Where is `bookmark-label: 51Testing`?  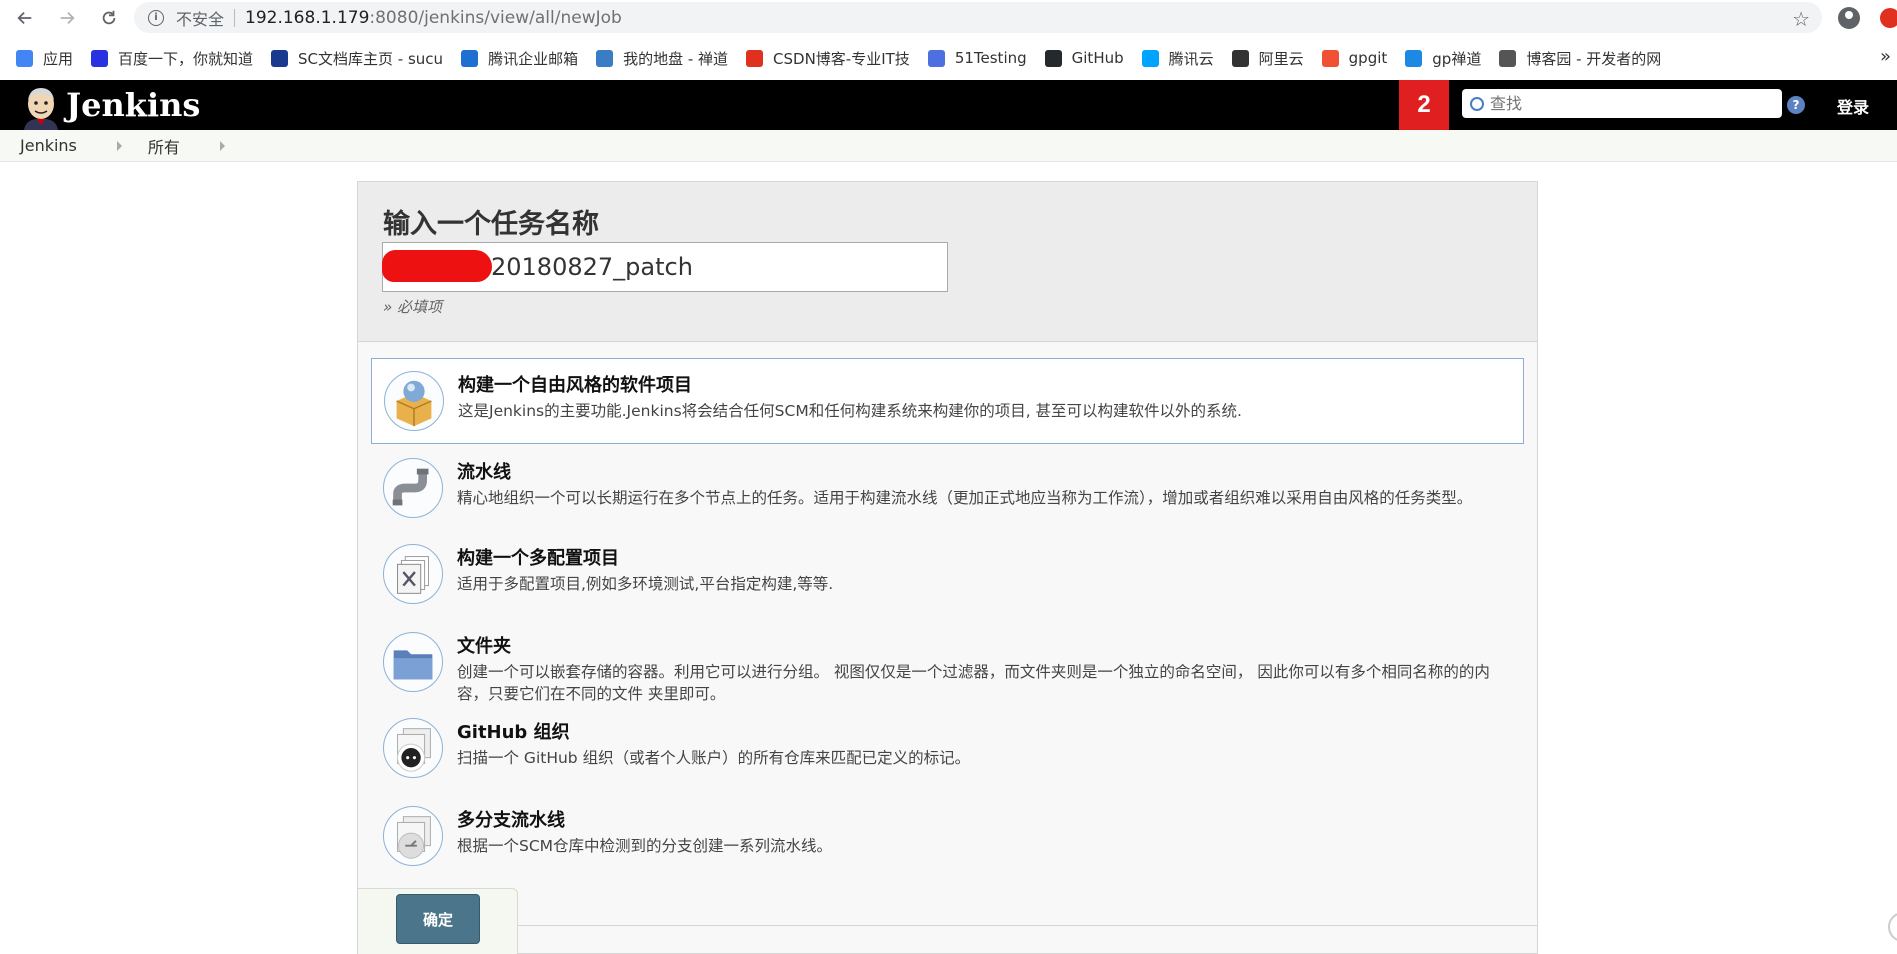 bookmark-label: 51Testing is located at coordinates (990, 58).